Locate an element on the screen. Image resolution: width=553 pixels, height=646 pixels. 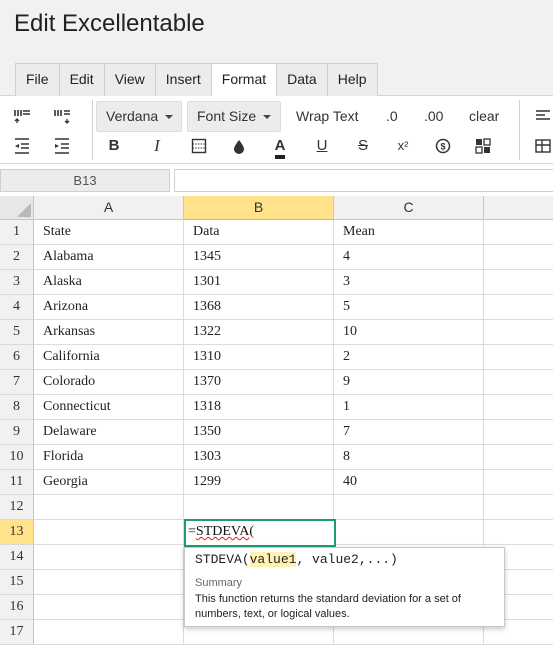
menu-tab-file: File is located at coordinates (37, 79).